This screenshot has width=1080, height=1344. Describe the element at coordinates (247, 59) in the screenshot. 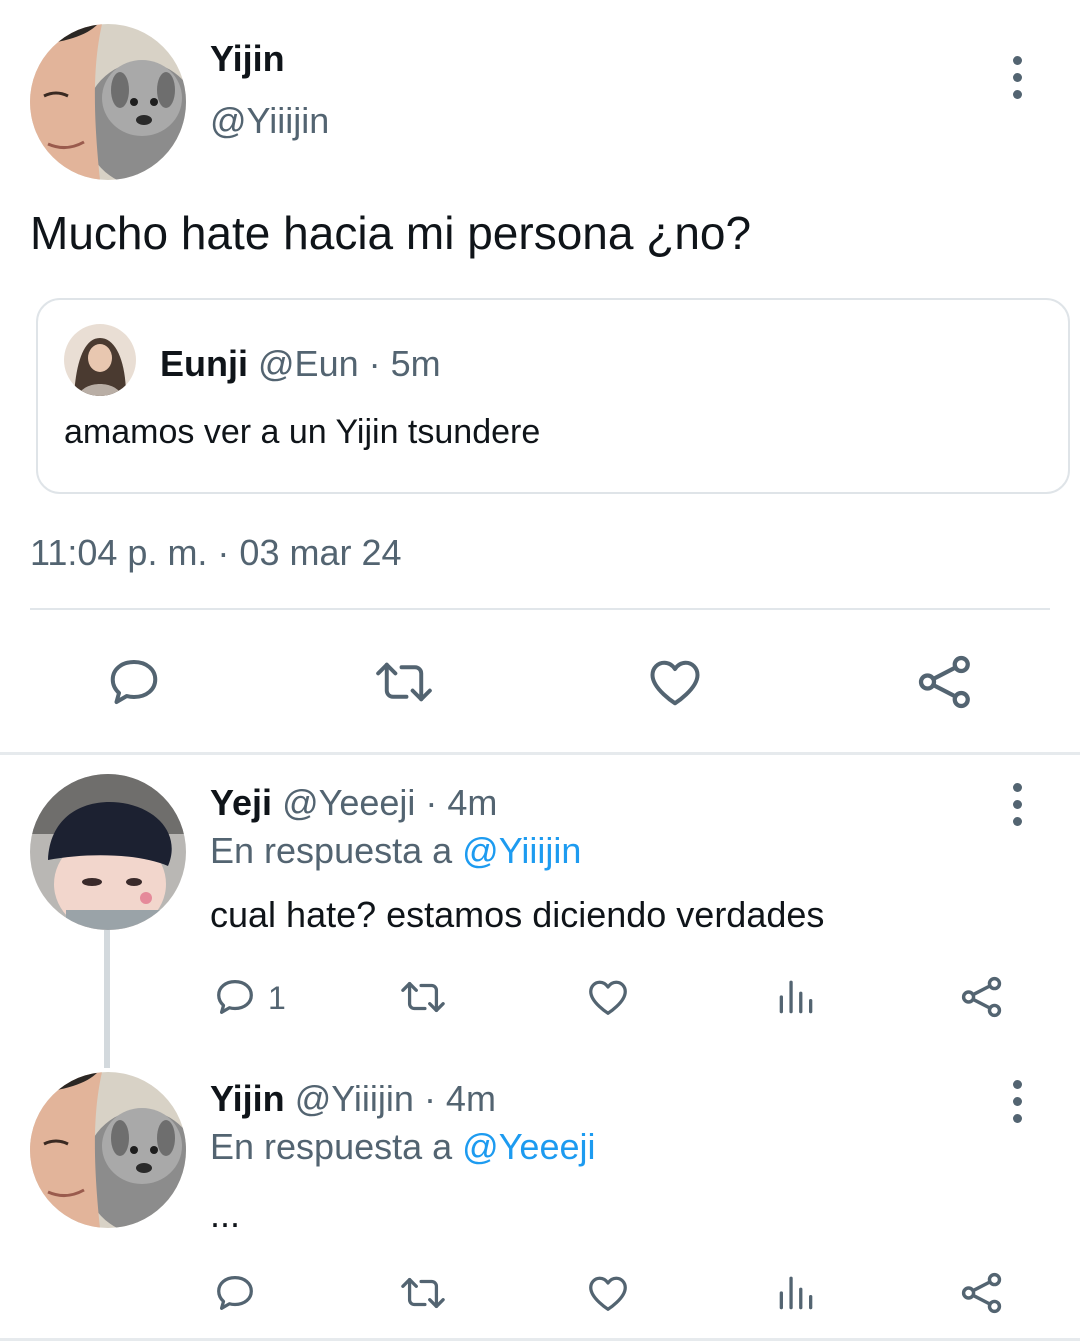

I see `author-name: Yijin` at that location.